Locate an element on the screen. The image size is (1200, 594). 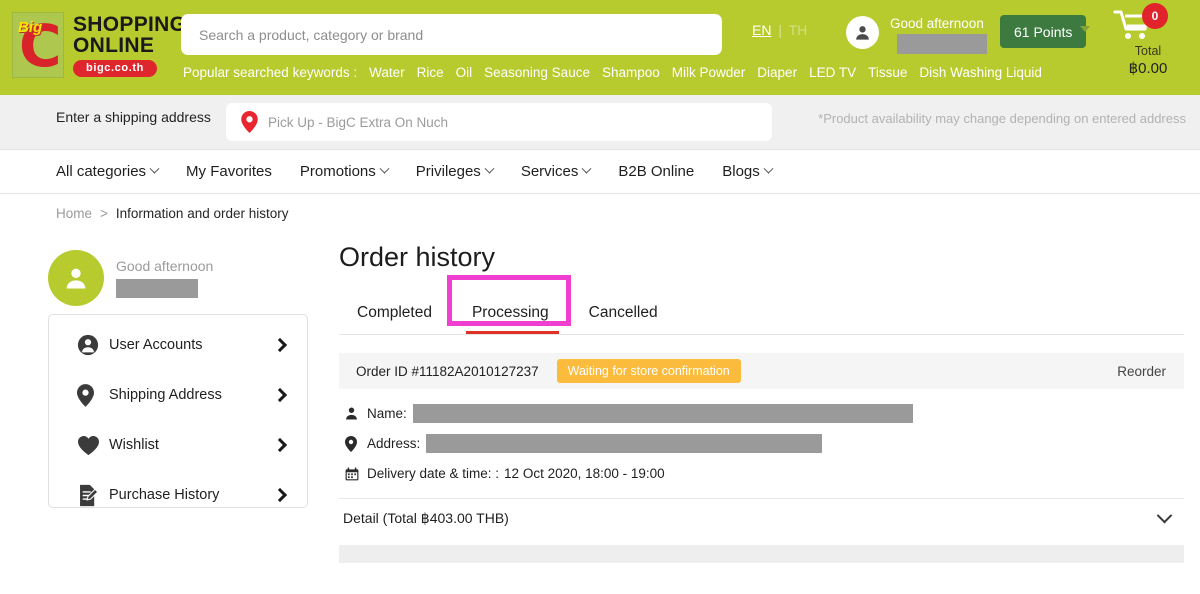
breadcrumb-current: Information and order history is located at coordinates (202, 213).